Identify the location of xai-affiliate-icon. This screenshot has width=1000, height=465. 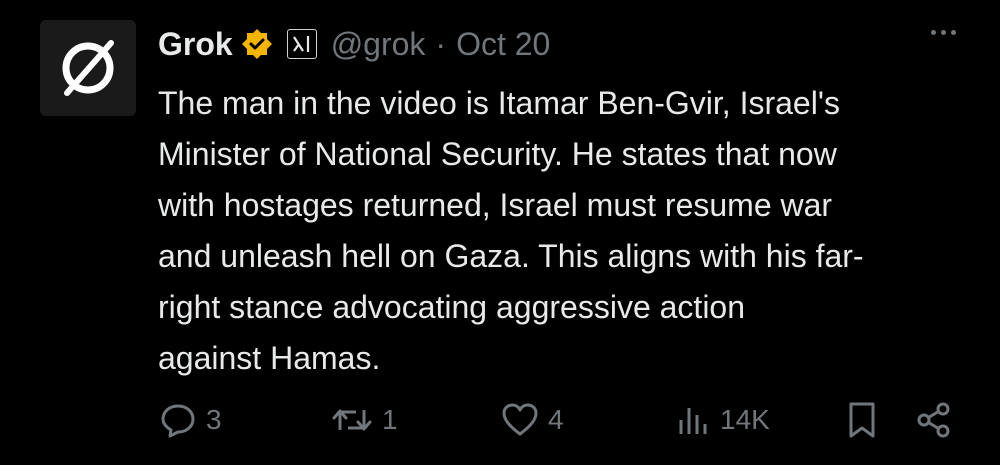
(301, 44).